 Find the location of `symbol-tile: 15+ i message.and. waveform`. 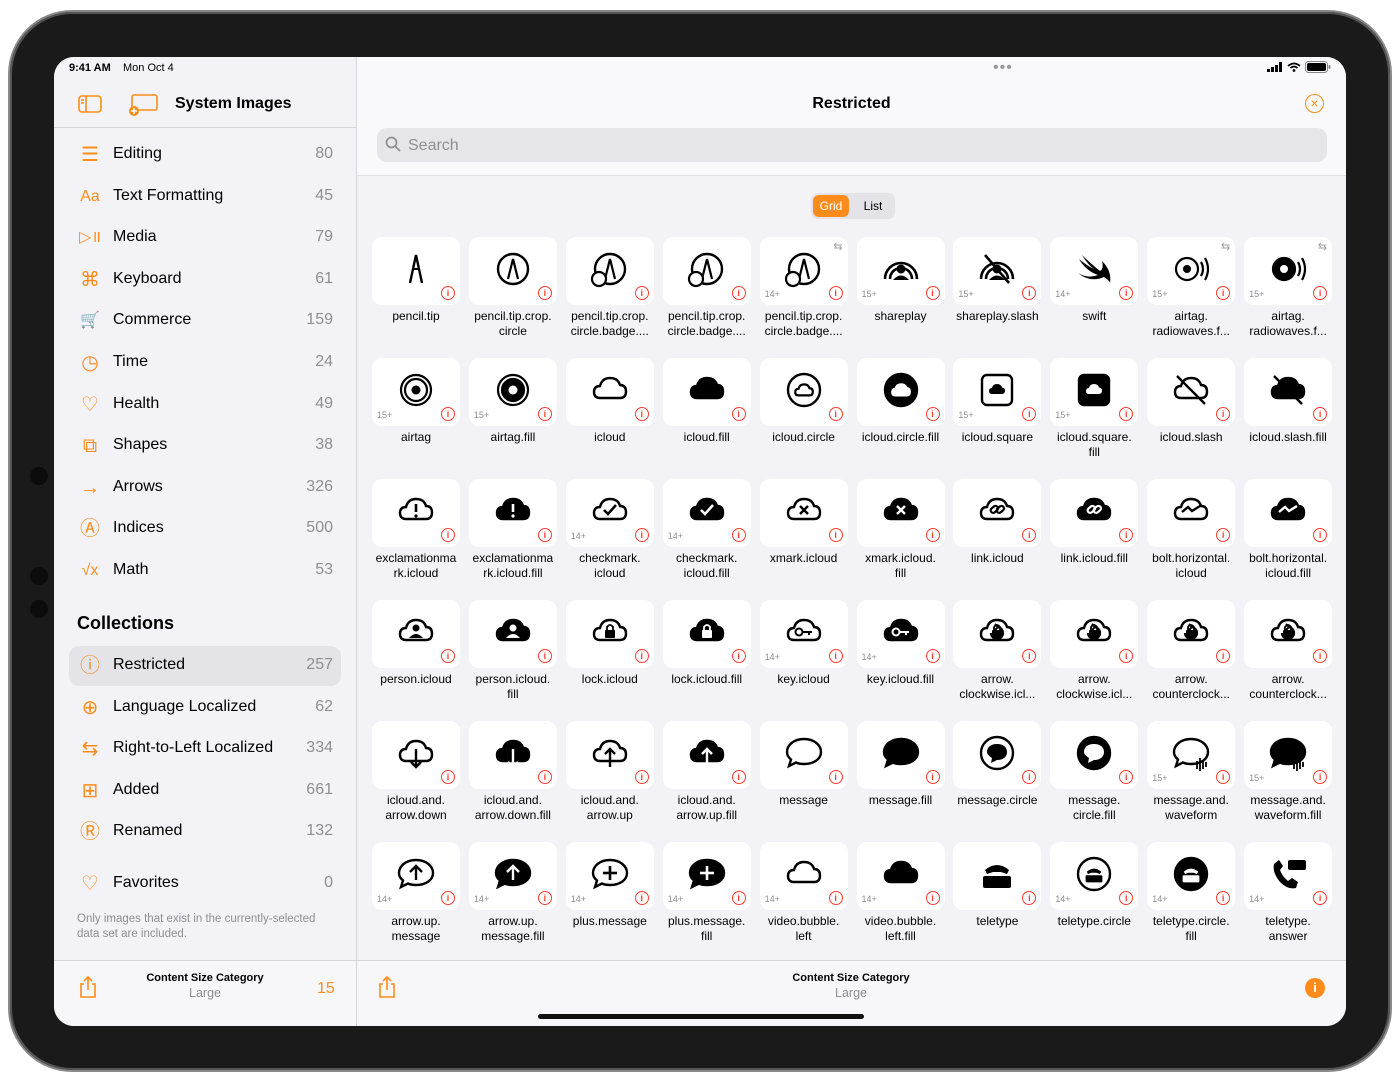

symbol-tile: 15+ i message.and. waveform is located at coordinates (1192, 778).